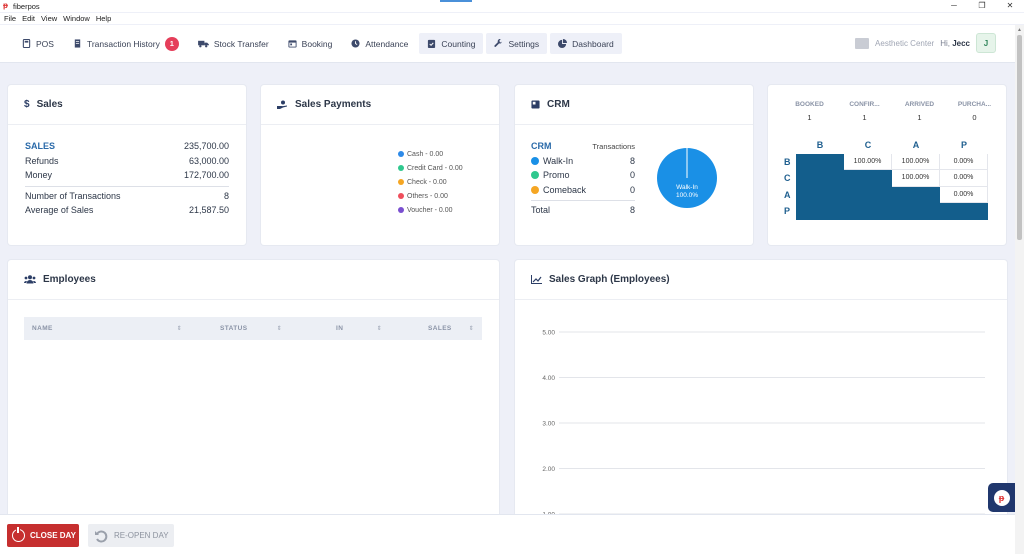 Image resolution: width=1024 pixels, height=554 pixels. What do you see at coordinates (436, 328) in the screenshot?
I see `column-header-sales: SALES ⇕` at bounding box center [436, 328].